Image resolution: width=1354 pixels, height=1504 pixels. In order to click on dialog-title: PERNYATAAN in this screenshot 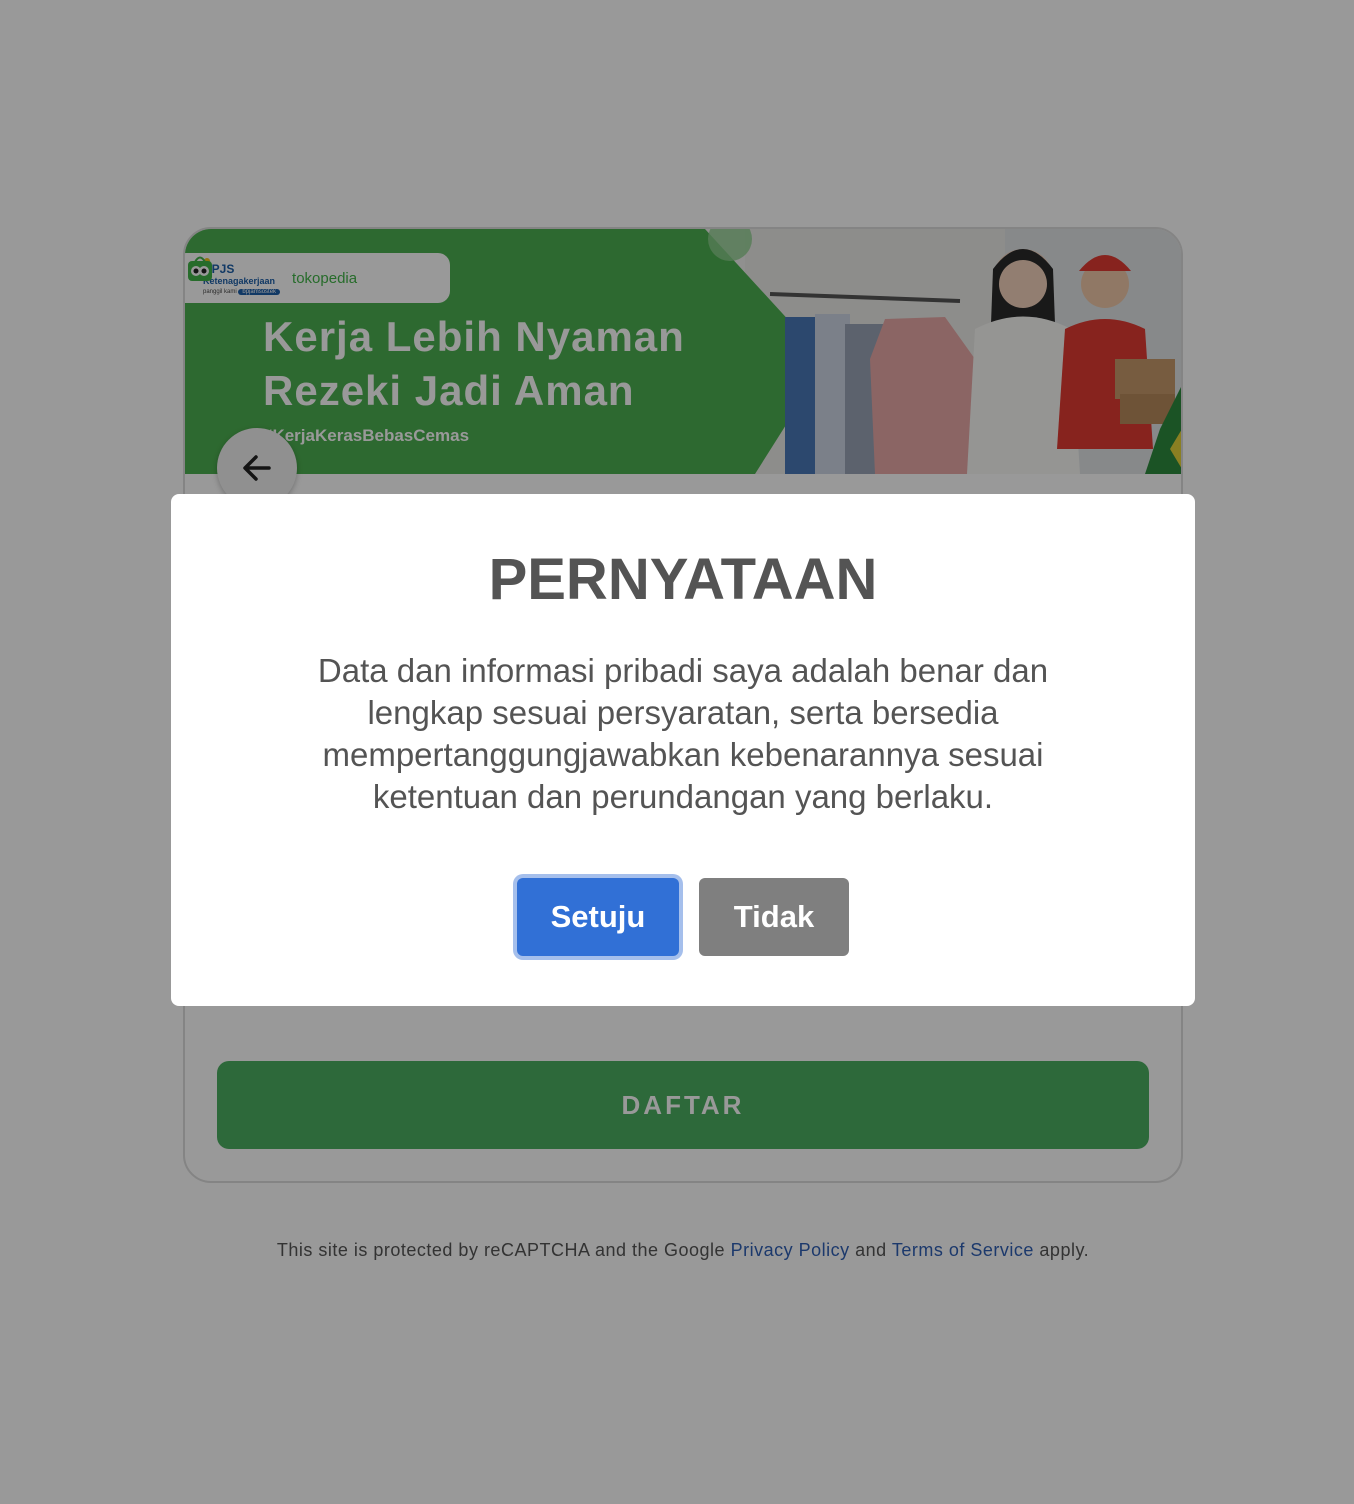, I will do `click(683, 579)`.